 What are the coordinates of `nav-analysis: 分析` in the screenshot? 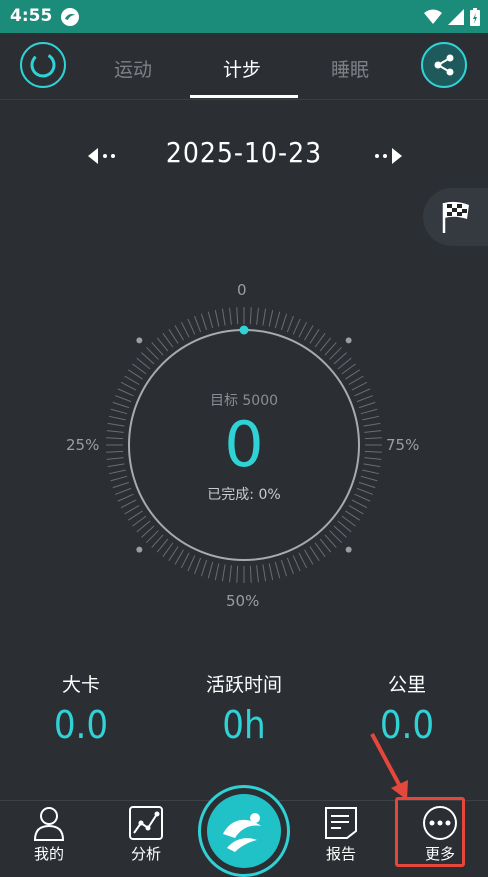 It's located at (146, 834).